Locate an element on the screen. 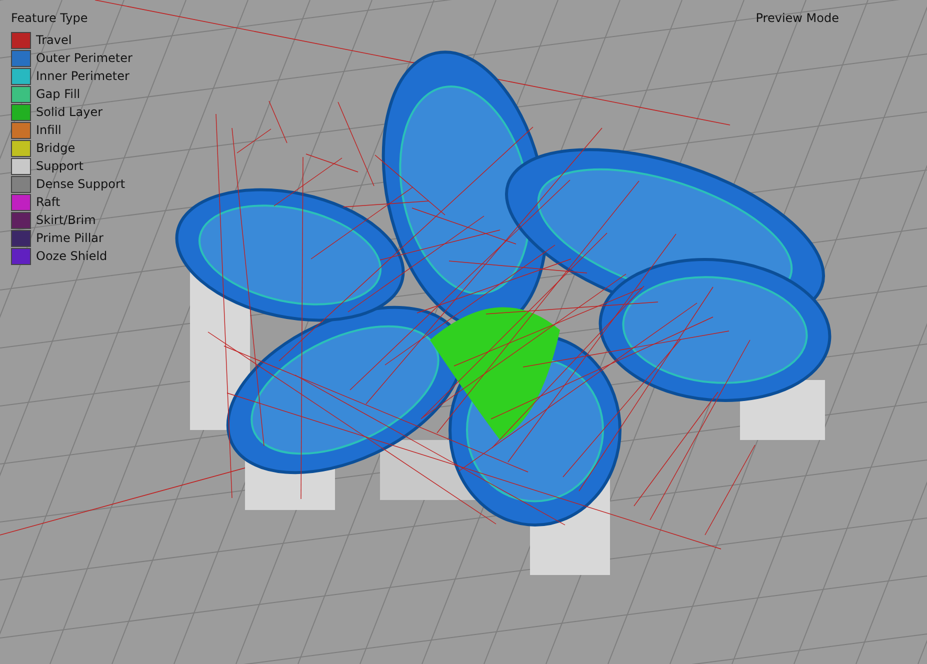 The image size is (927, 664). legend-label: Dense Support is located at coordinates (81, 184).